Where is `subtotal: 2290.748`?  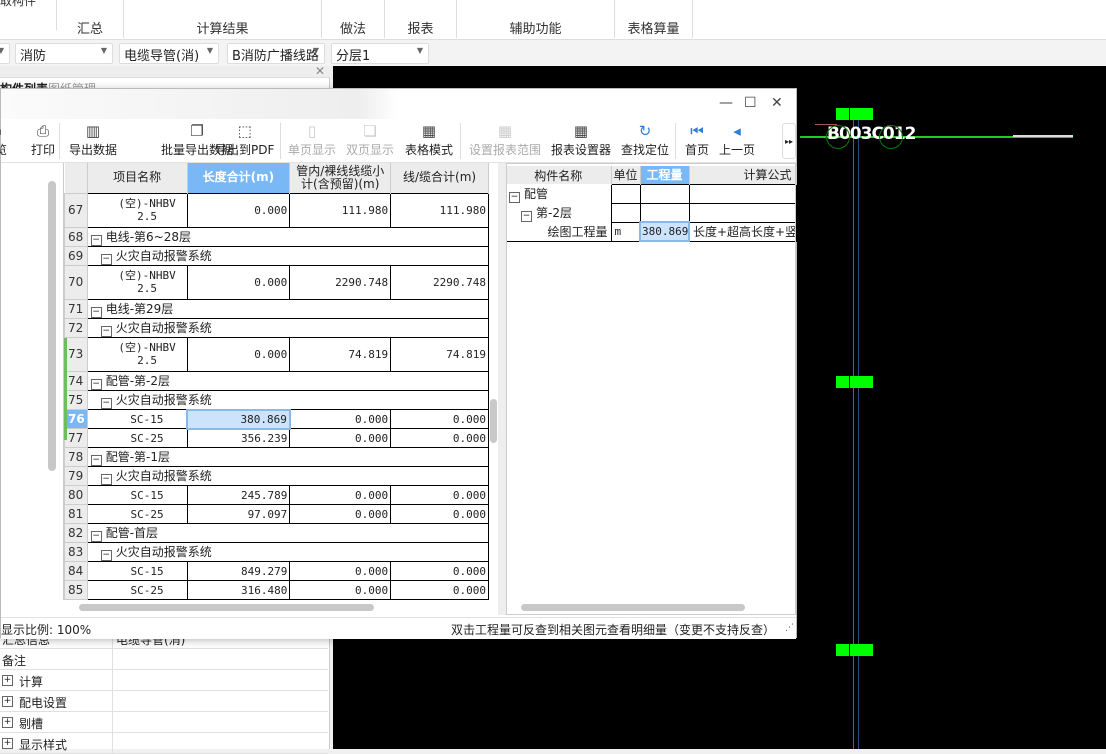 subtotal: 2290.748 is located at coordinates (340, 282).